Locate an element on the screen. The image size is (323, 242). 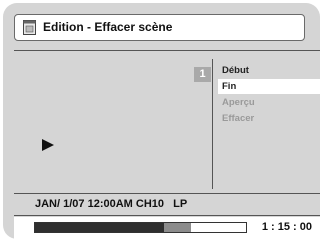
menu-item-effacer: Effacer is located at coordinates (269, 118).